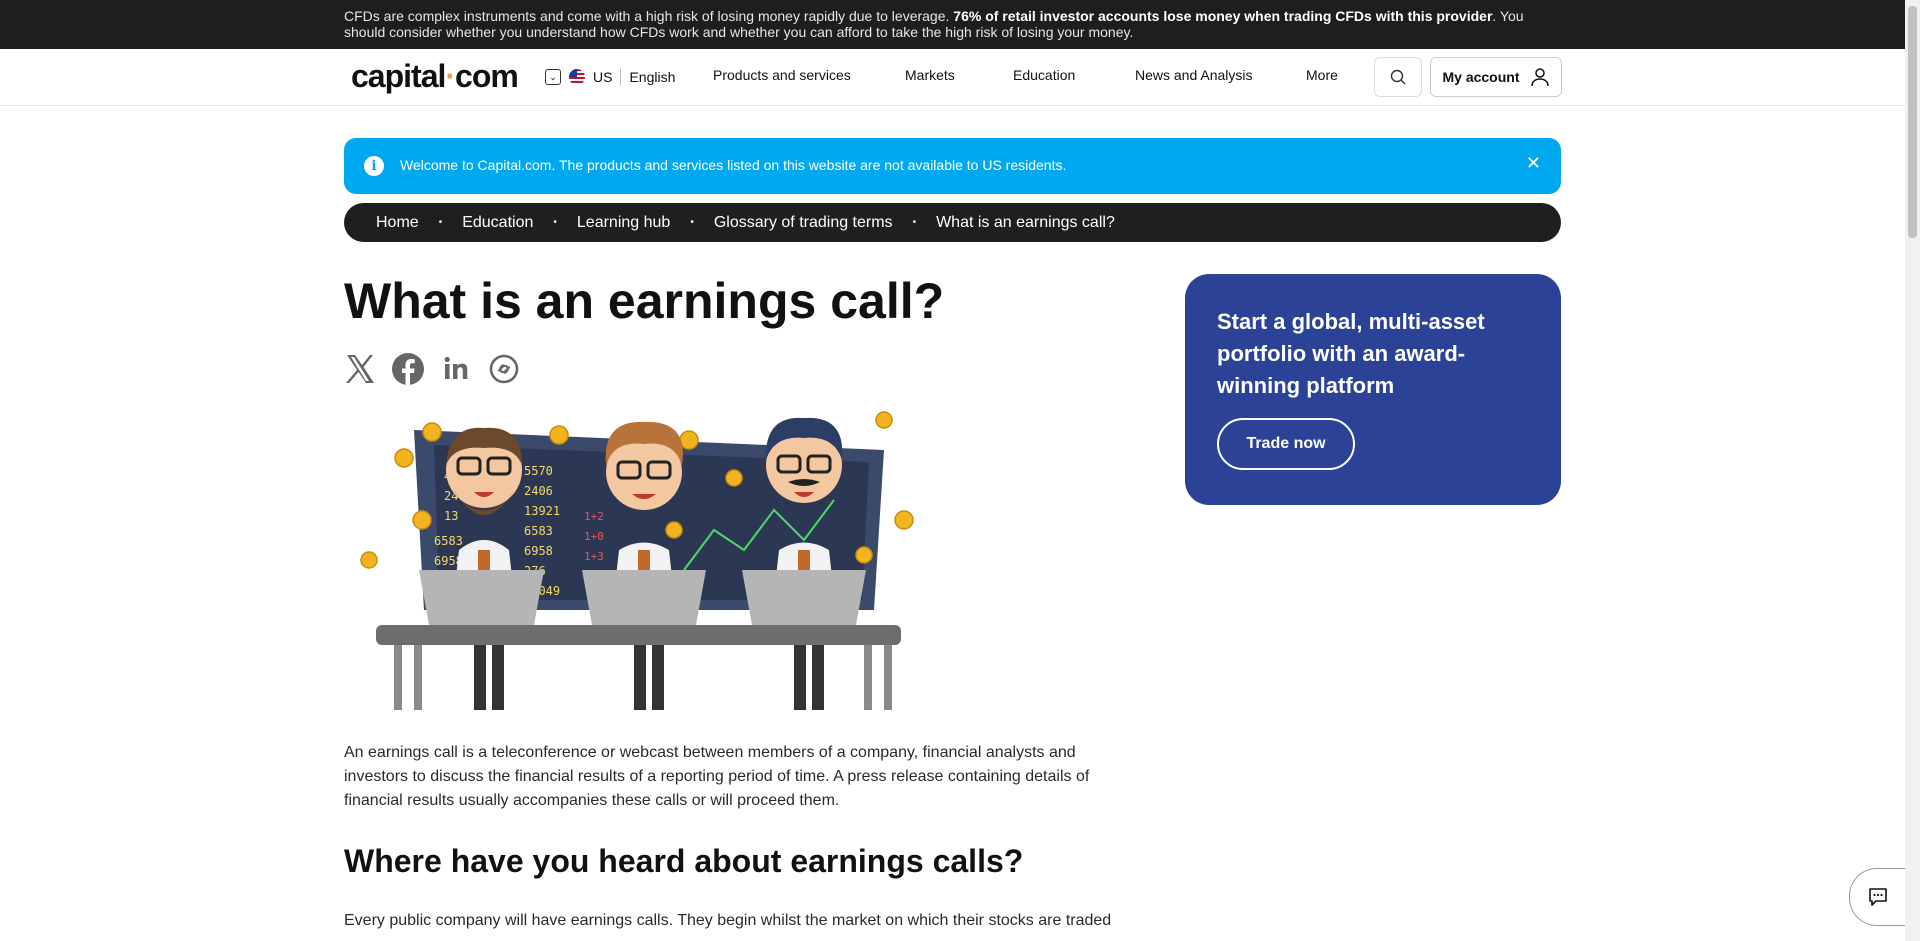 The height and width of the screenshot is (941, 1920). Describe the element at coordinates (1025, 222) in the screenshot. I see `breadcrumb-current: What is an earnings call?` at that location.